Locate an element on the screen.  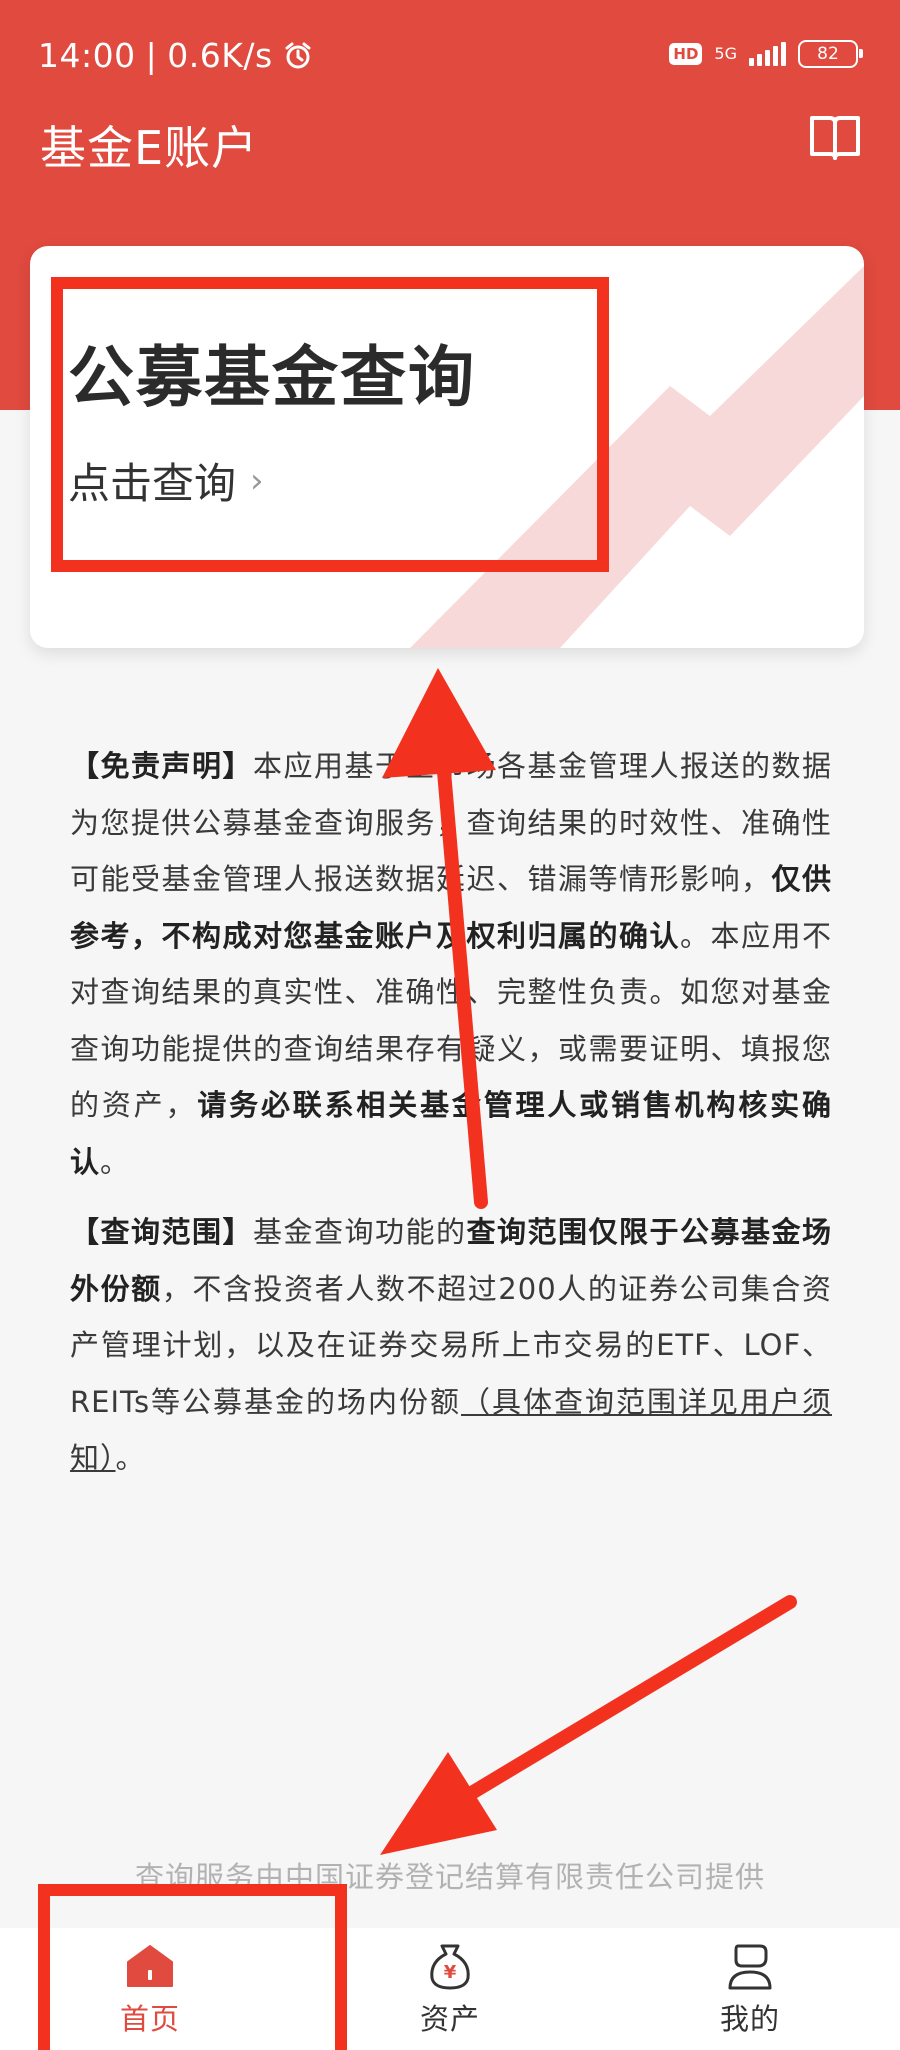
battery-icon: 82 is located at coordinates (830, 54).